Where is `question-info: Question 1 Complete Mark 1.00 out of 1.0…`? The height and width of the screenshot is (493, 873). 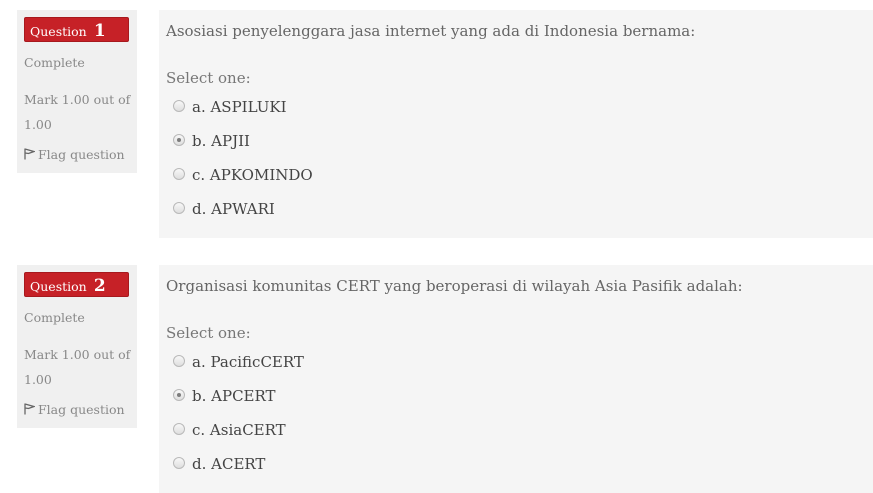
question-info: Question 1 Complete Mark 1.00 out of 1.0… is located at coordinates (77, 91).